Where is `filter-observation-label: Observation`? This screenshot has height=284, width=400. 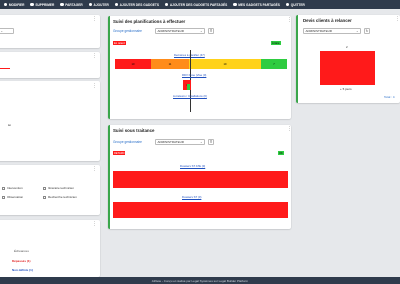 filter-observation-label: Observation is located at coordinates (15, 197).